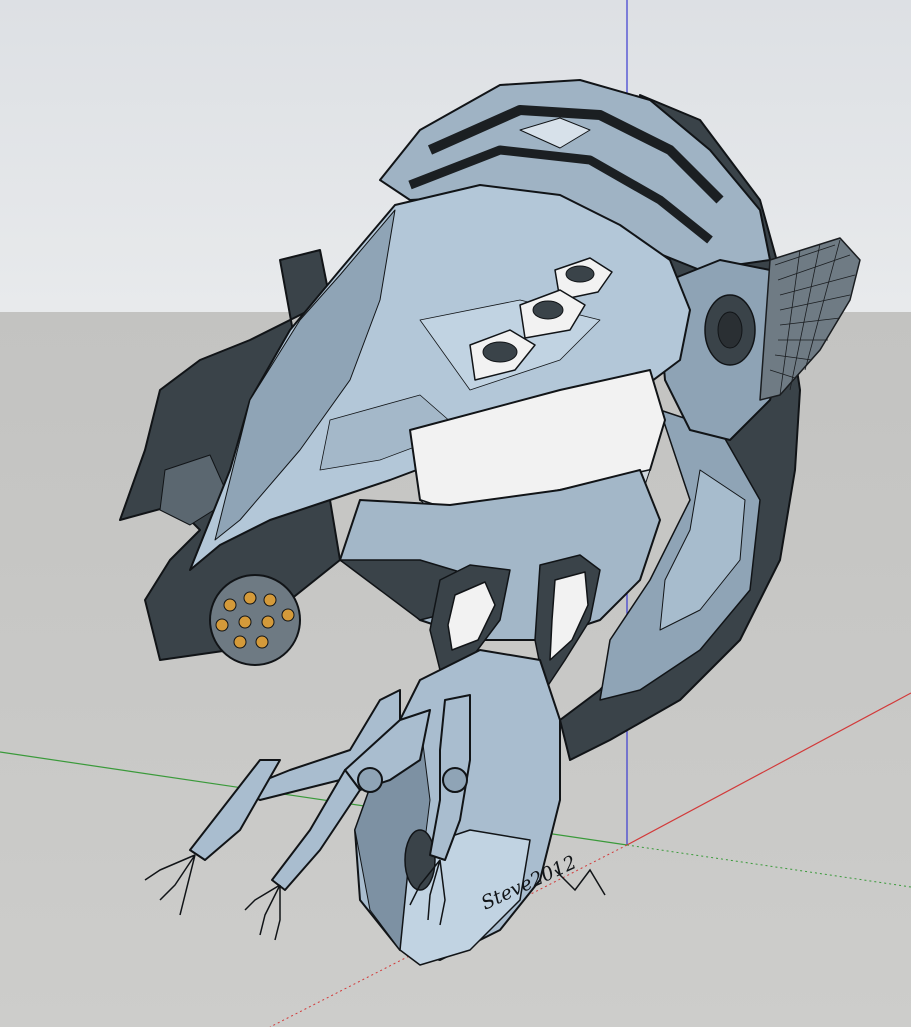  Describe the element at coordinates (768, 866) in the screenshot. I see `green-axis-dotted` at that location.